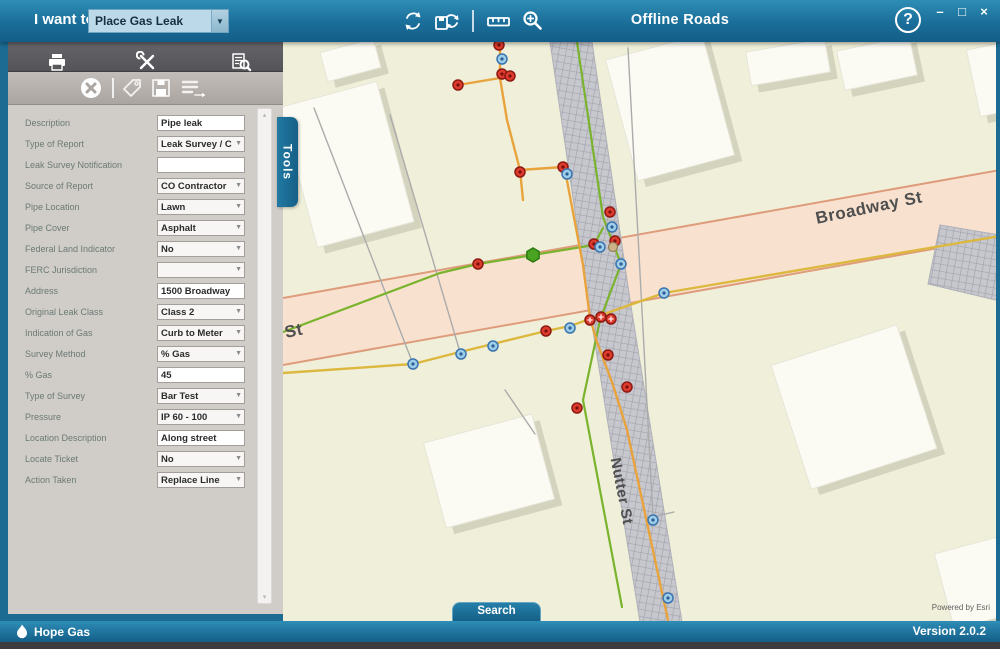 This screenshot has height=649, width=1000. I want to click on field-input: 1500 Broadway, so click(201, 291).